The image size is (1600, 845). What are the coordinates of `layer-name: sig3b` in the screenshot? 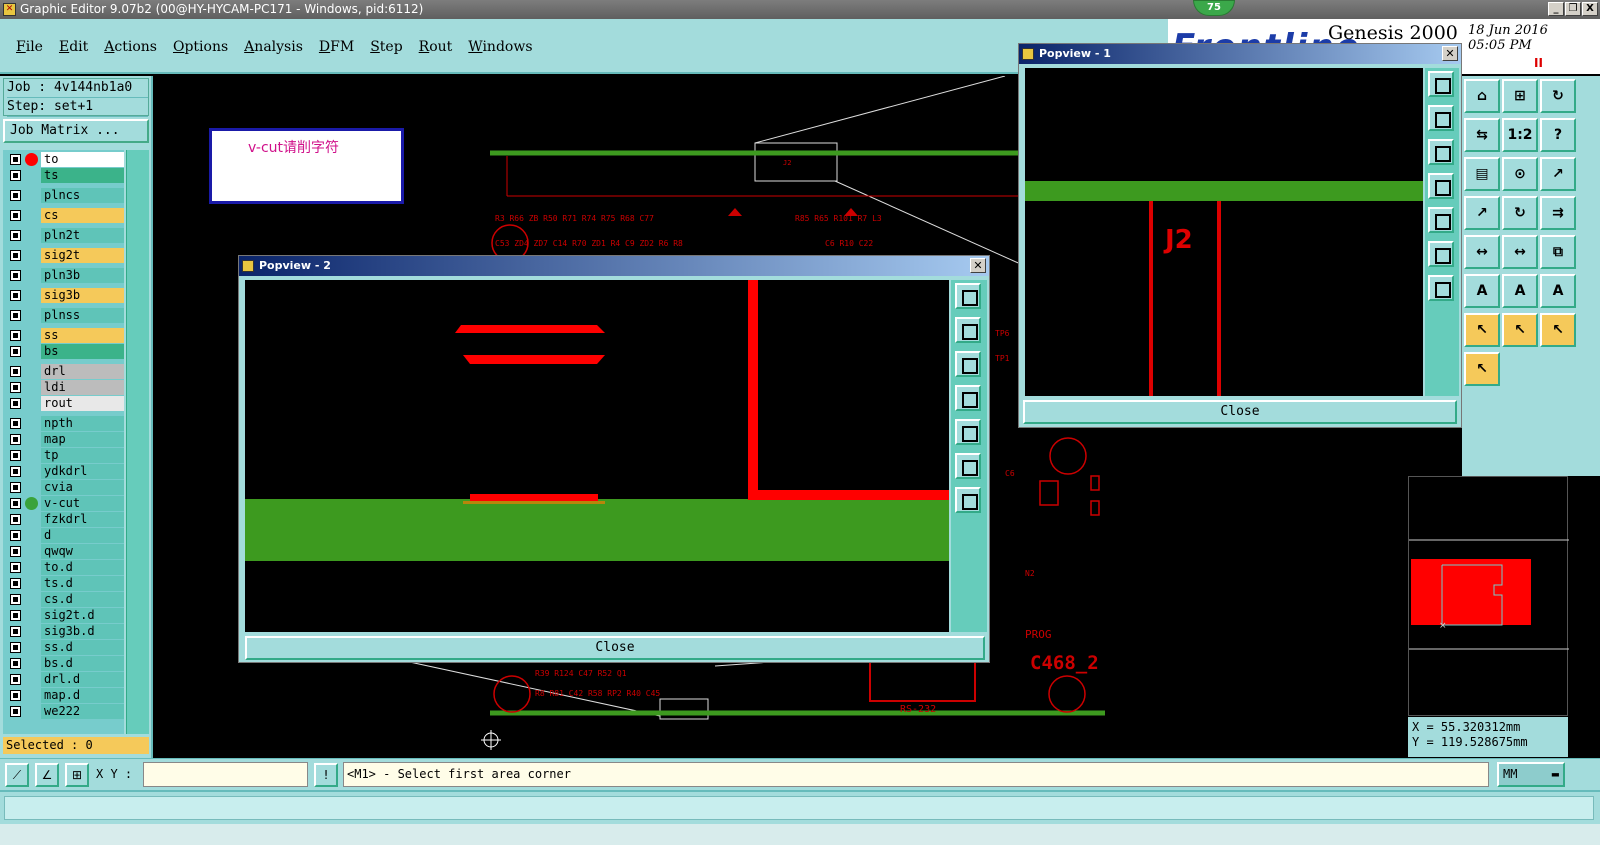 It's located at (82, 295).